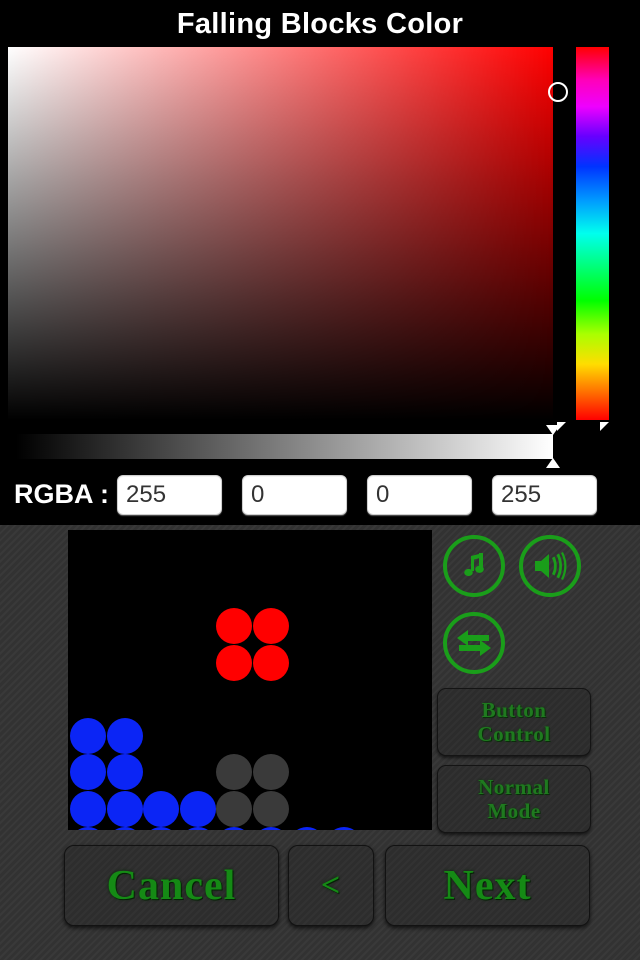  Describe the element at coordinates (514, 787) in the screenshot. I see `normal-mode-label-line1: Normal` at that location.